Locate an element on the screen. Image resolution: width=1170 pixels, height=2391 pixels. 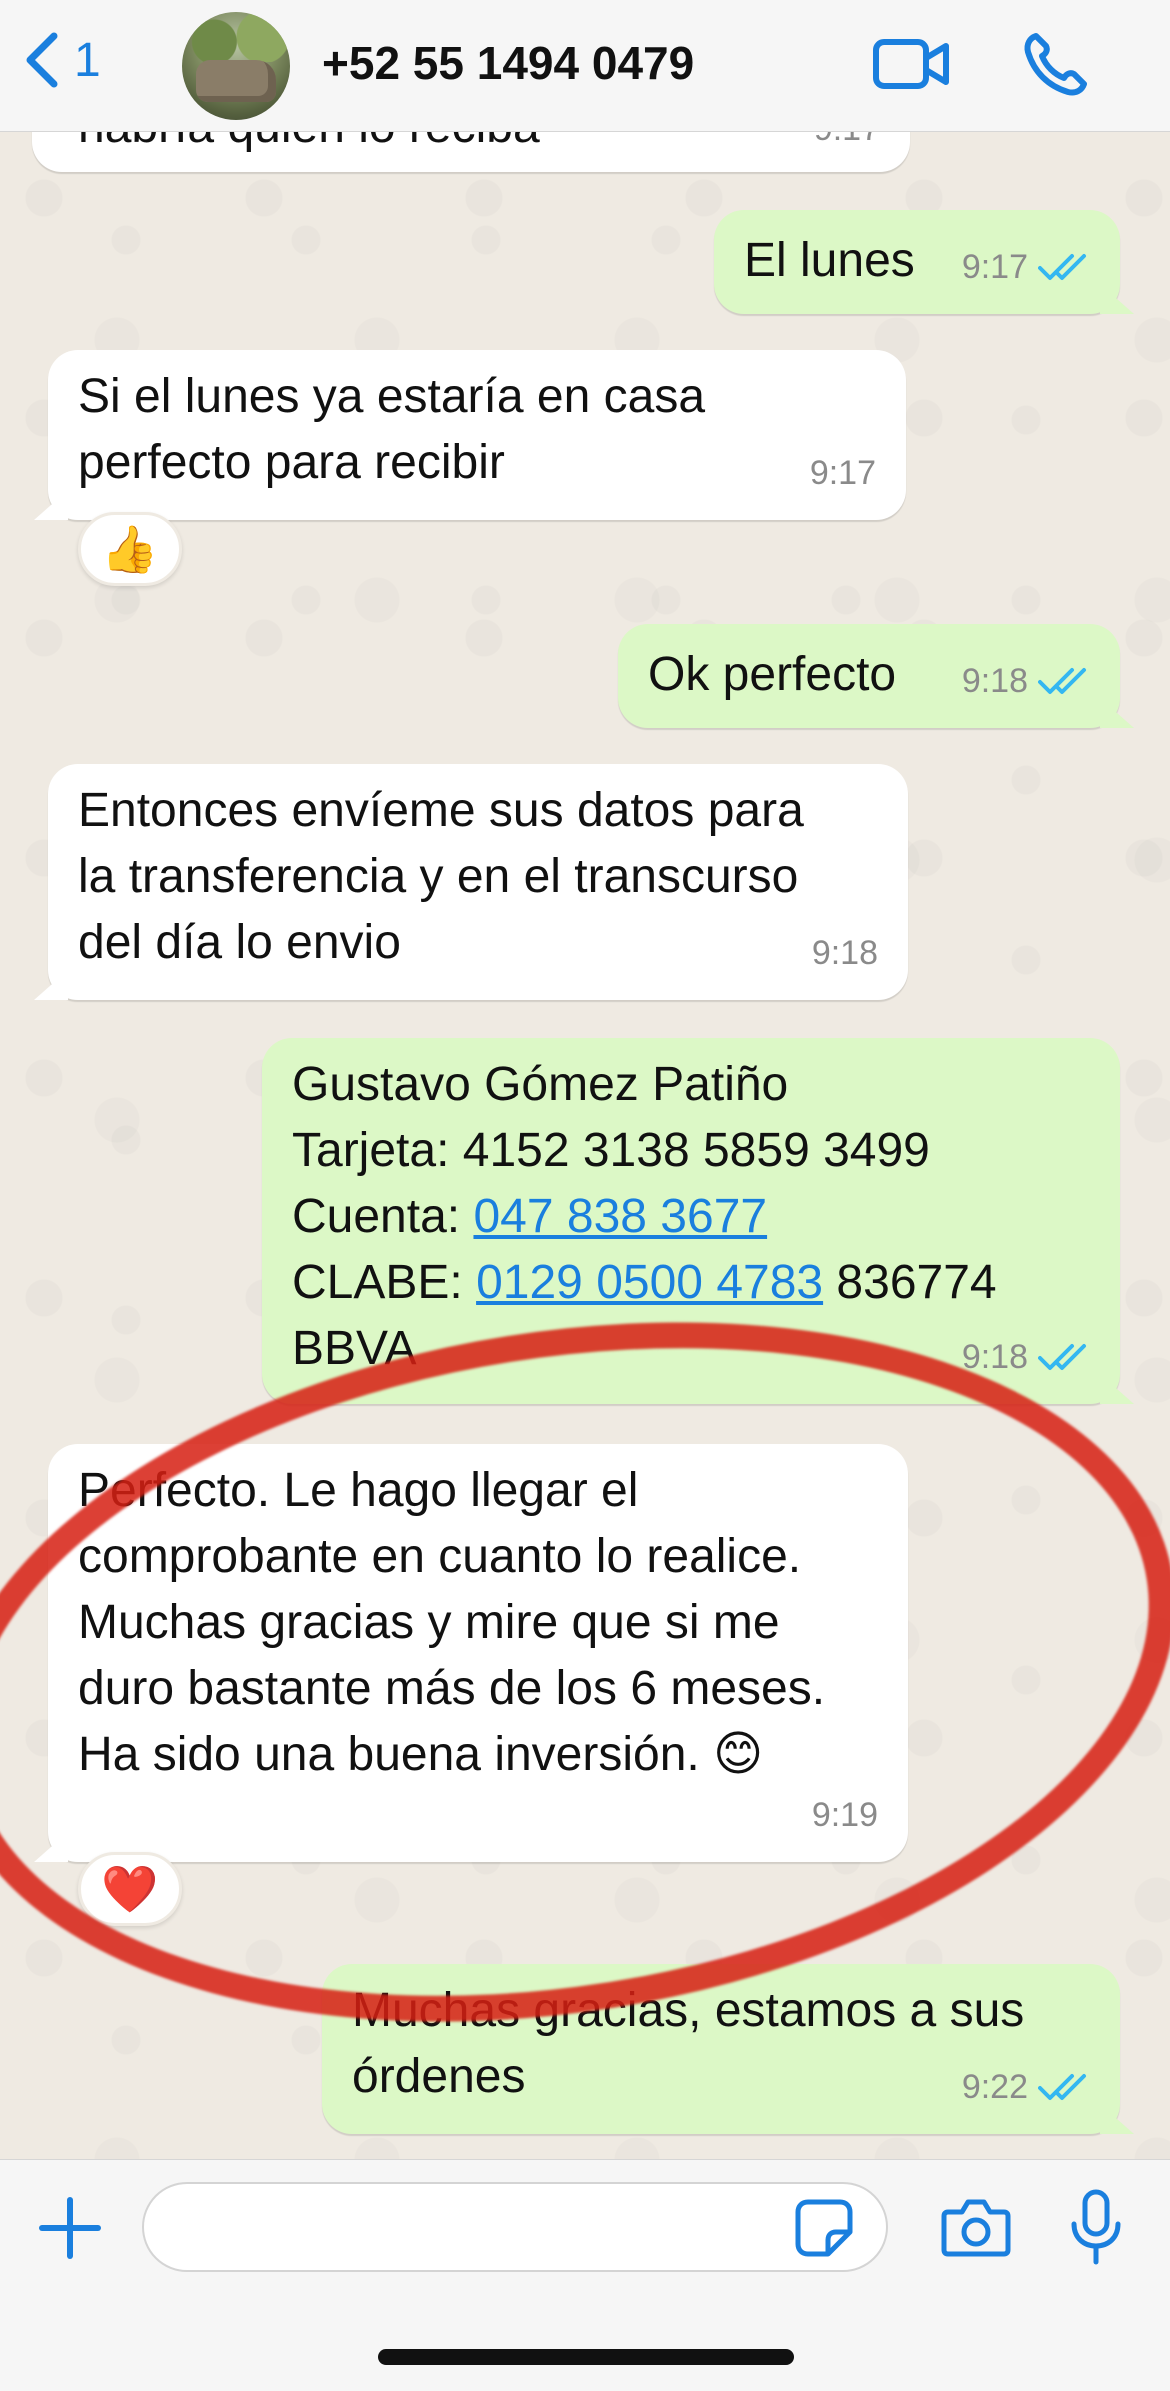
message-input is located at coordinates (515, 2227).